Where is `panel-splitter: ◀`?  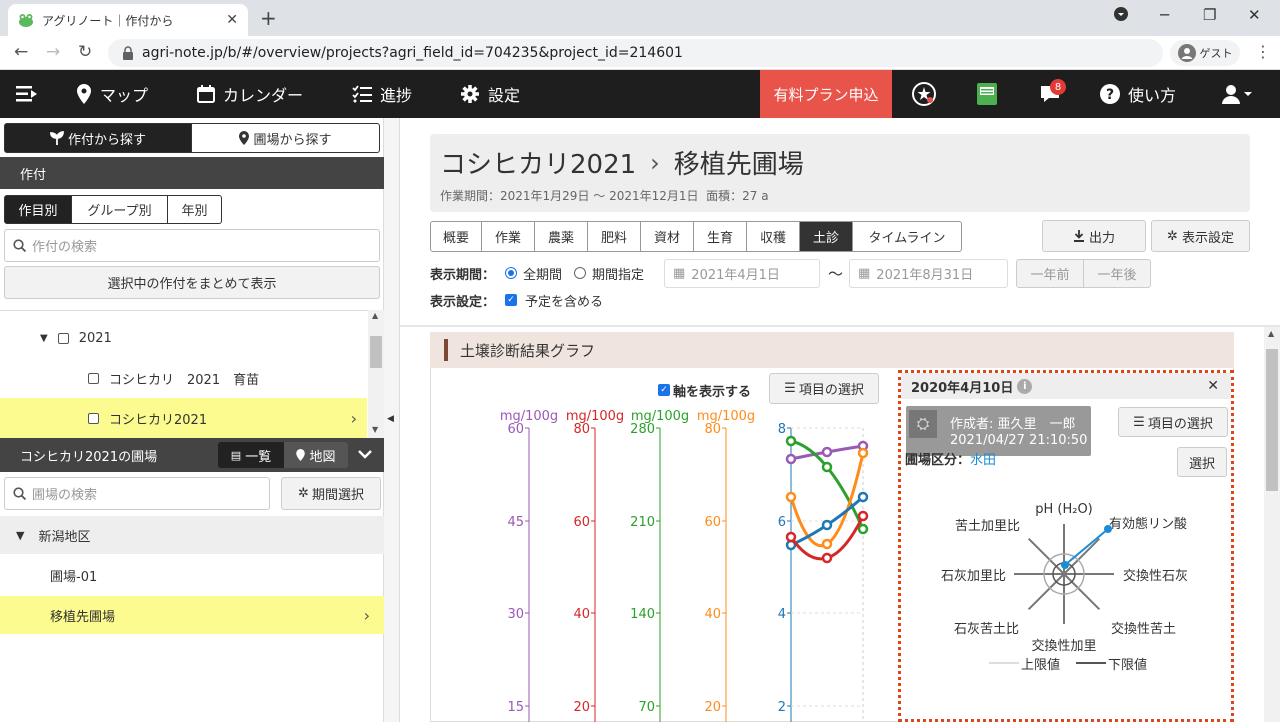 panel-splitter: ◀ is located at coordinates (392, 420).